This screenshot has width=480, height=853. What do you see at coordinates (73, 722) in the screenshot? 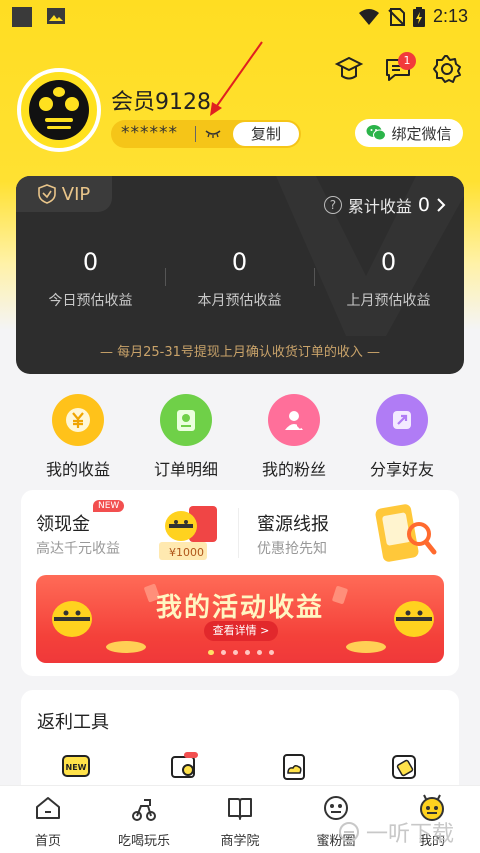
I see `tools-title: 返利工具` at bounding box center [73, 722].